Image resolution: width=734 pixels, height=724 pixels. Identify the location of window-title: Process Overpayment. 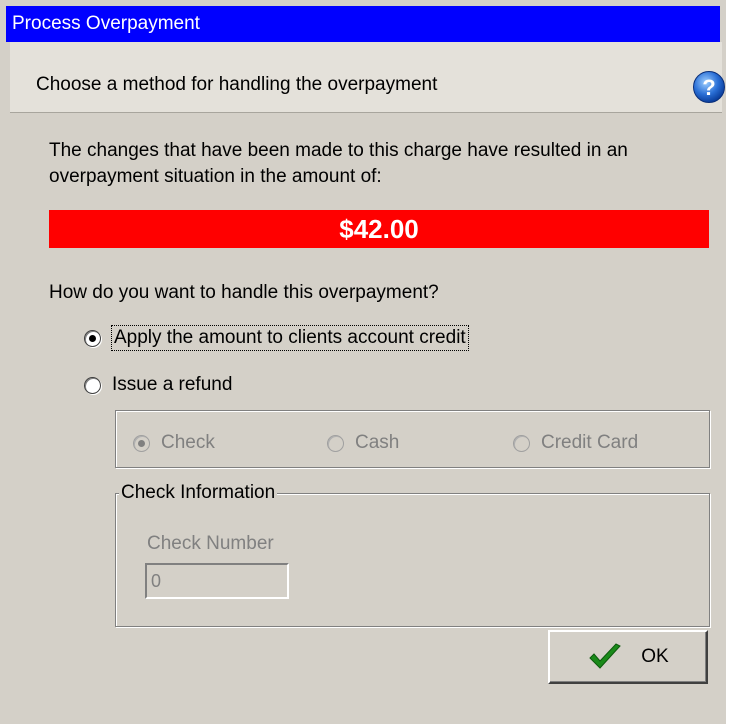
(363, 24).